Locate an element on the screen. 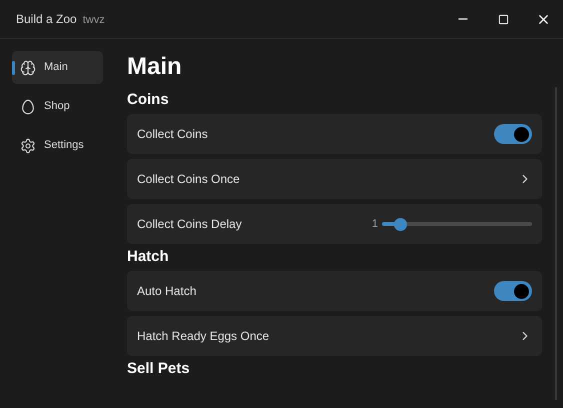 This screenshot has width=563, height=408. action-row: Hatch Ready Eggs Once is located at coordinates (334, 336).